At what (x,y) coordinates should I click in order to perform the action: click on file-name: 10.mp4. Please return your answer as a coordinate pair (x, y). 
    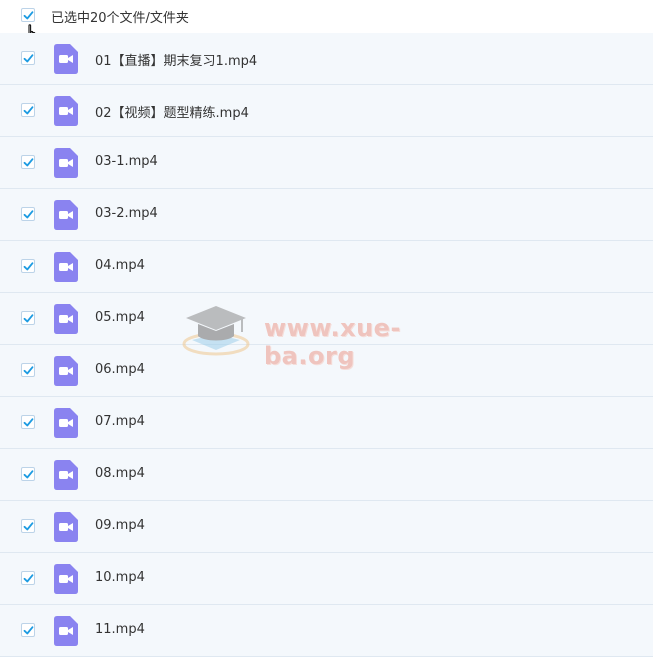
    Looking at the image, I should click on (120, 577).